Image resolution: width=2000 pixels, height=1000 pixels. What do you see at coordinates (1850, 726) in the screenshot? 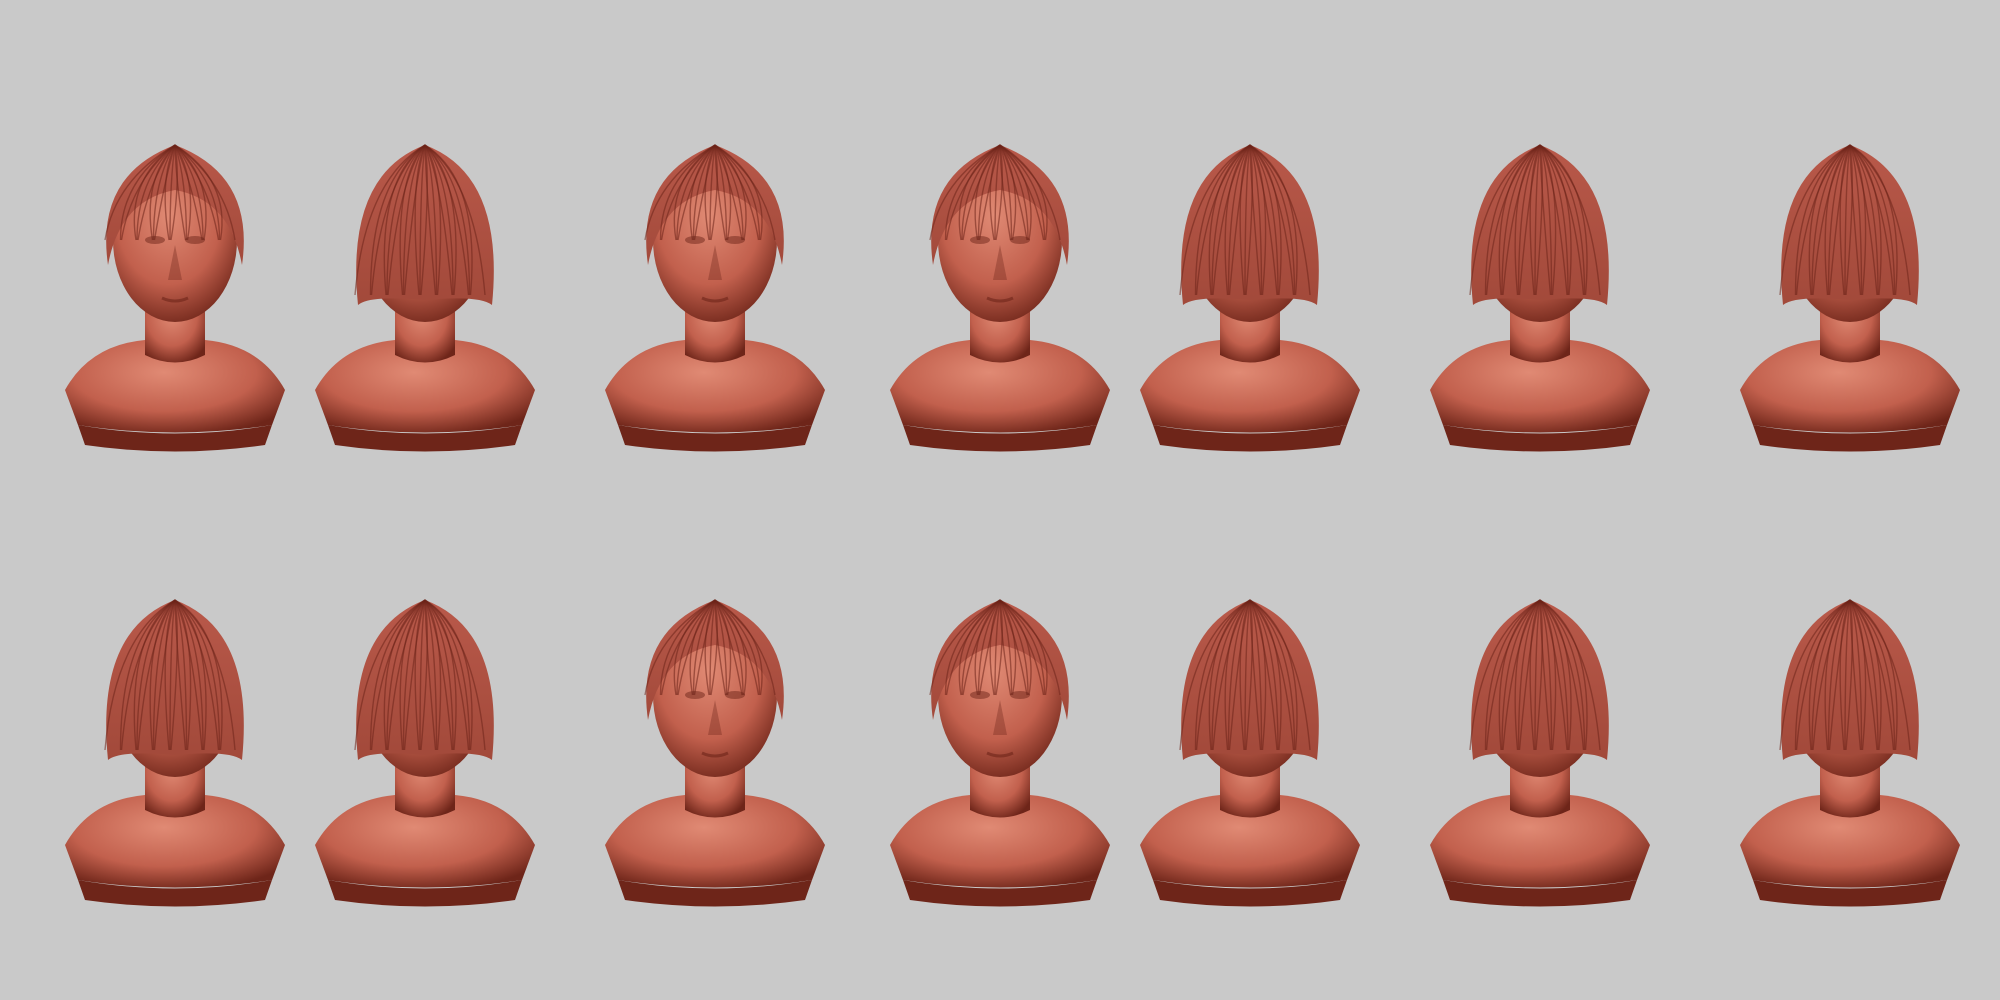
I see `sculpt-bust-left-profile` at bounding box center [1850, 726].